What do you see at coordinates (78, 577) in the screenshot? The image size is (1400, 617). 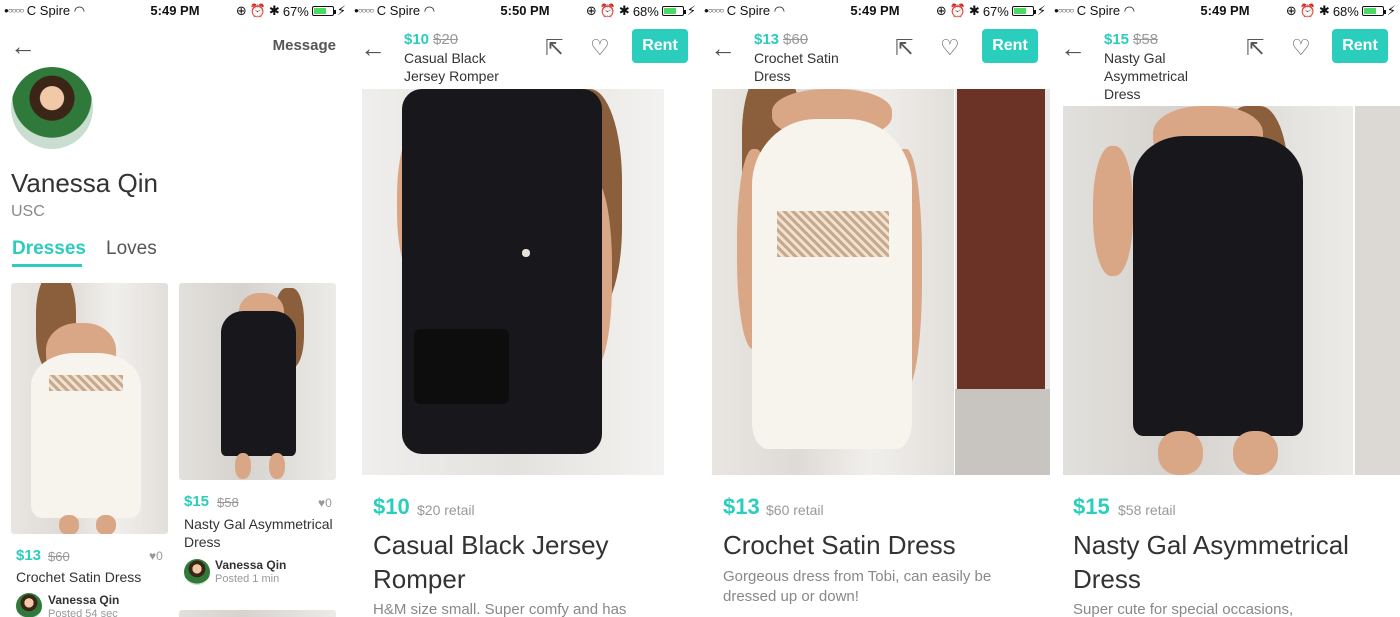 I see `card-title: Crochet Satin Dress` at bounding box center [78, 577].